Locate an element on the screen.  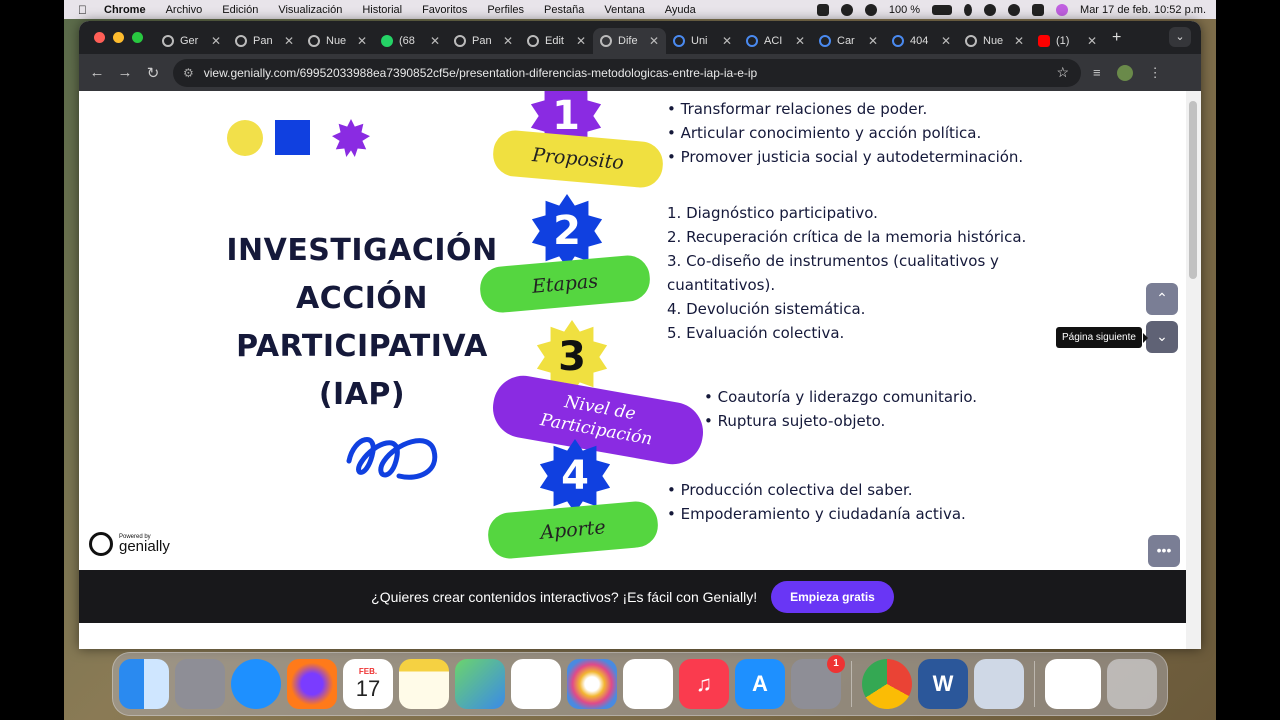
reload-icon: ↻ is located at coordinates (153, 73).